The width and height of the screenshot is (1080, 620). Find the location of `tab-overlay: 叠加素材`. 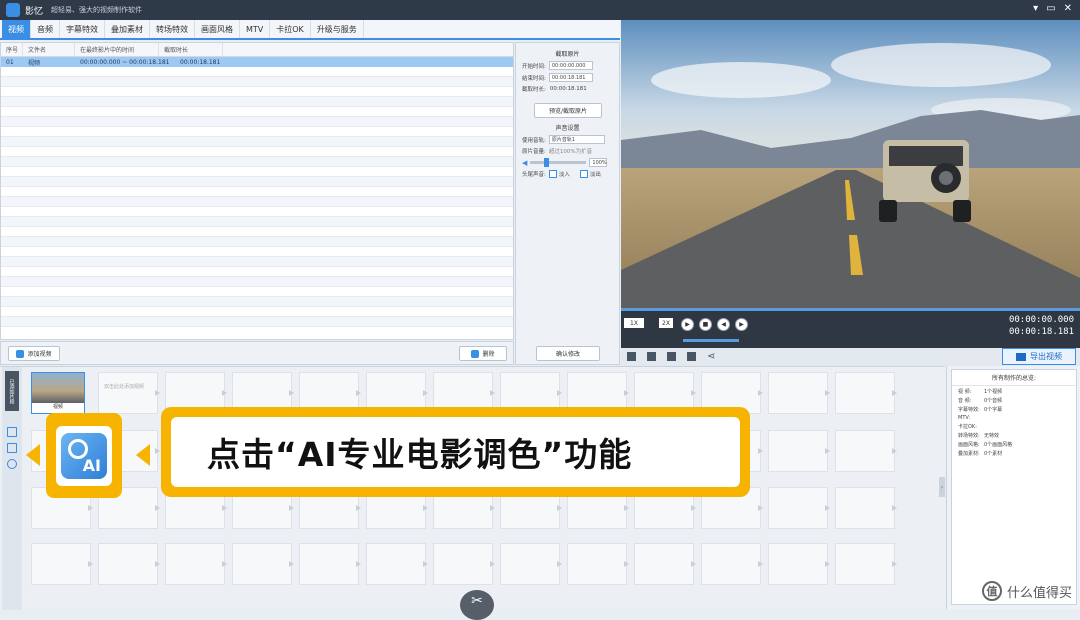

tab-overlay: 叠加素材 is located at coordinates (127, 29).